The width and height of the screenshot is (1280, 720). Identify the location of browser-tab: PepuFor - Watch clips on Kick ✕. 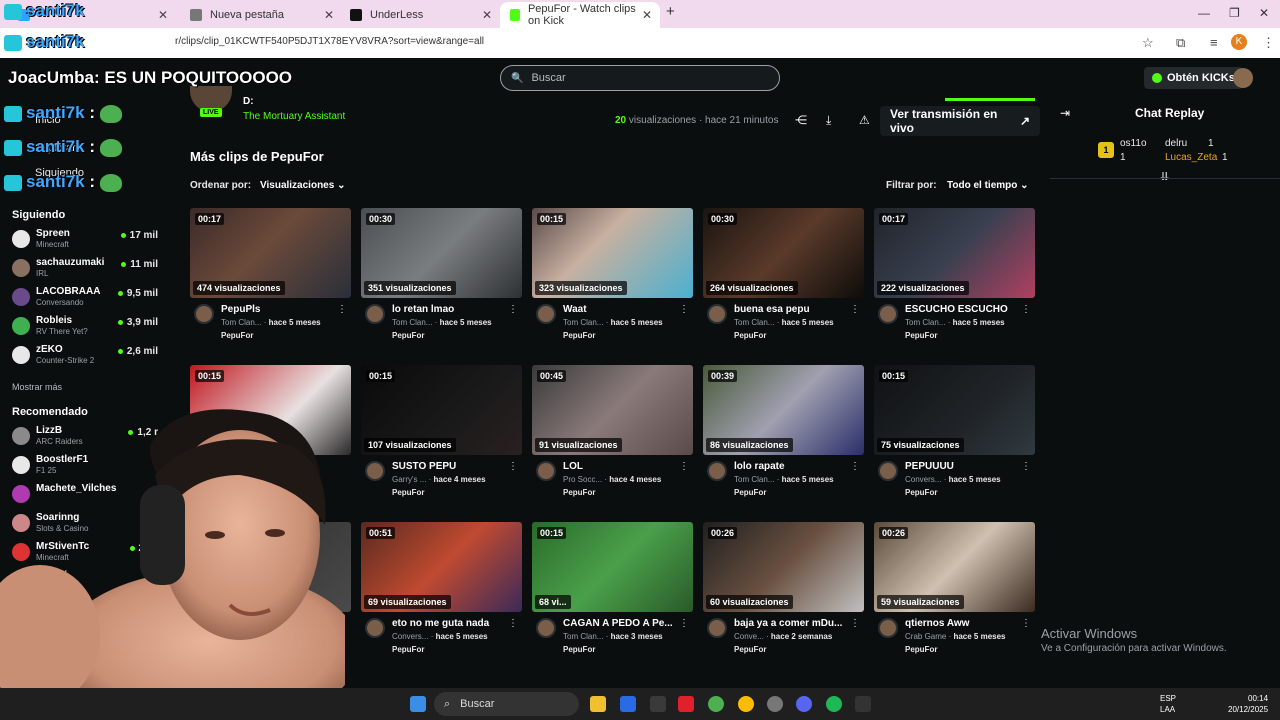
(580, 15).